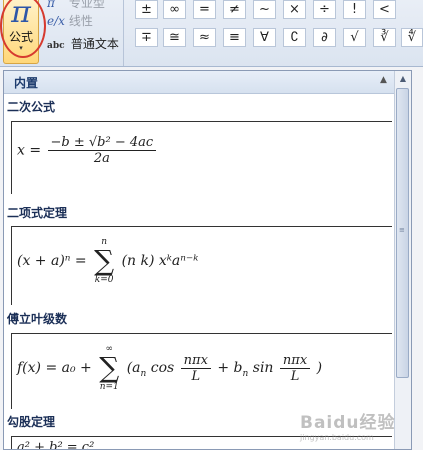 This screenshot has height=450, width=423. I want to click on equation-button: π 公式 ▾, so click(21, 32).